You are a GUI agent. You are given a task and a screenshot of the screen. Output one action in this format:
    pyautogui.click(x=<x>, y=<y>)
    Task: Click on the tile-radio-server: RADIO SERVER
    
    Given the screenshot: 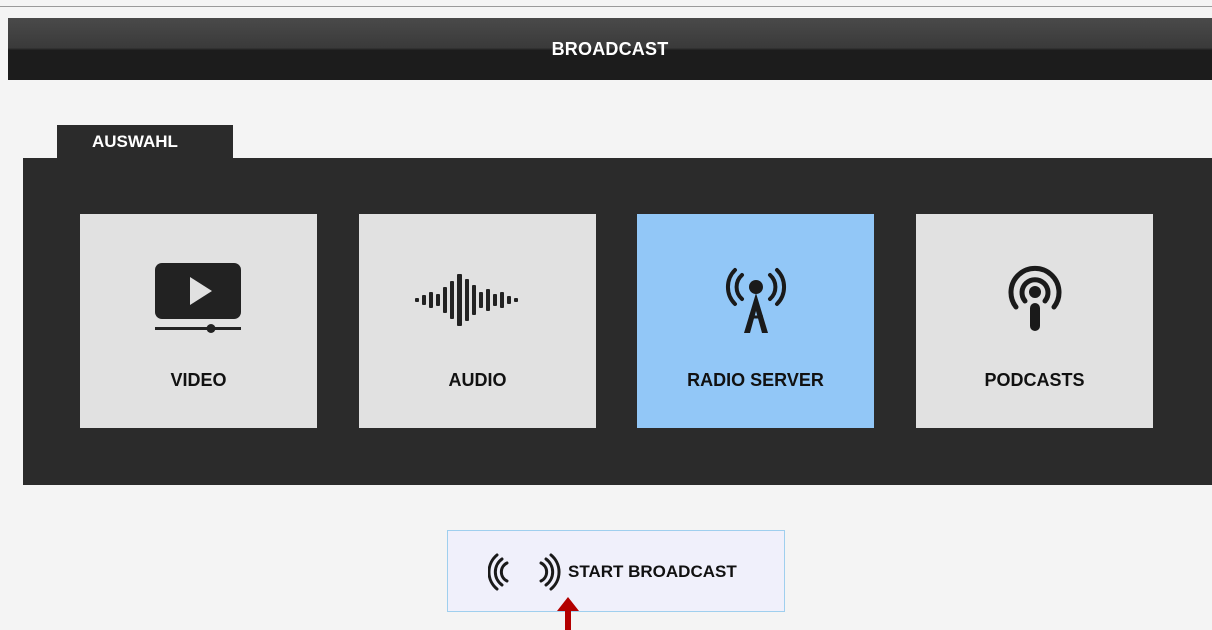 What is the action you would take?
    pyautogui.click(x=755, y=321)
    